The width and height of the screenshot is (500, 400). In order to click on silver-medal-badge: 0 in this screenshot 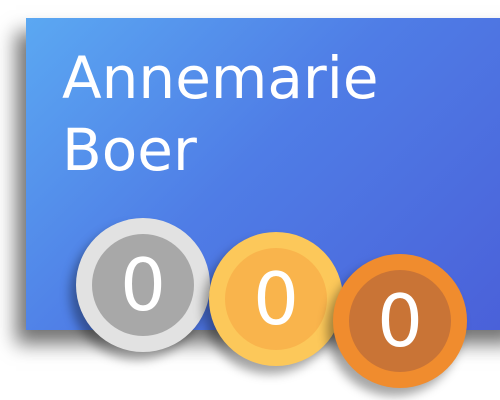, I will do `click(143, 285)`.